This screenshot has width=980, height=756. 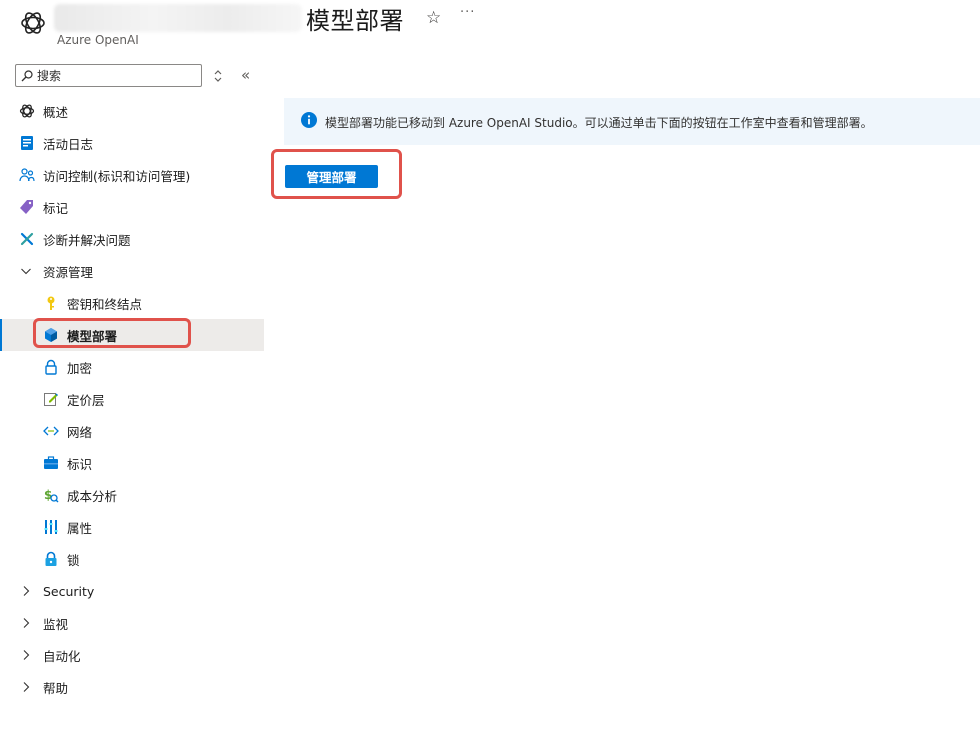 What do you see at coordinates (490, 28) in the screenshot?
I see `page-header: 模型部署 ☆ ··· Azure OpenAI` at bounding box center [490, 28].